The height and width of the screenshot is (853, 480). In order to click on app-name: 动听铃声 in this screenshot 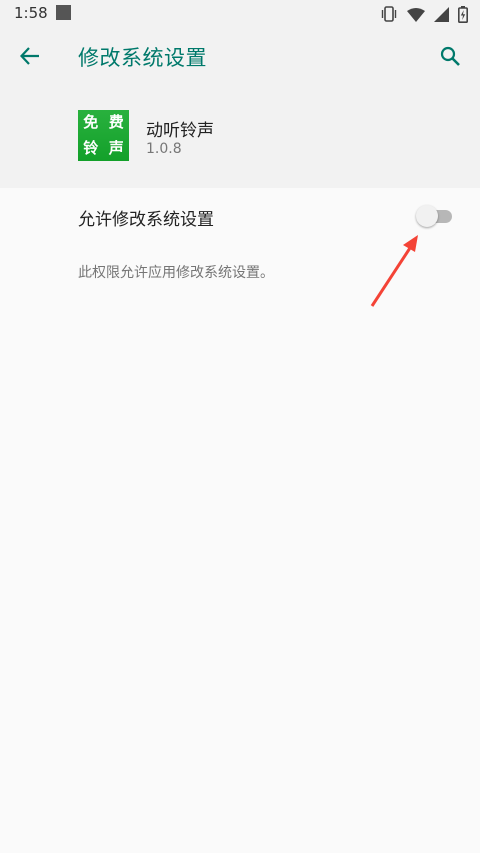, I will do `click(180, 131)`.